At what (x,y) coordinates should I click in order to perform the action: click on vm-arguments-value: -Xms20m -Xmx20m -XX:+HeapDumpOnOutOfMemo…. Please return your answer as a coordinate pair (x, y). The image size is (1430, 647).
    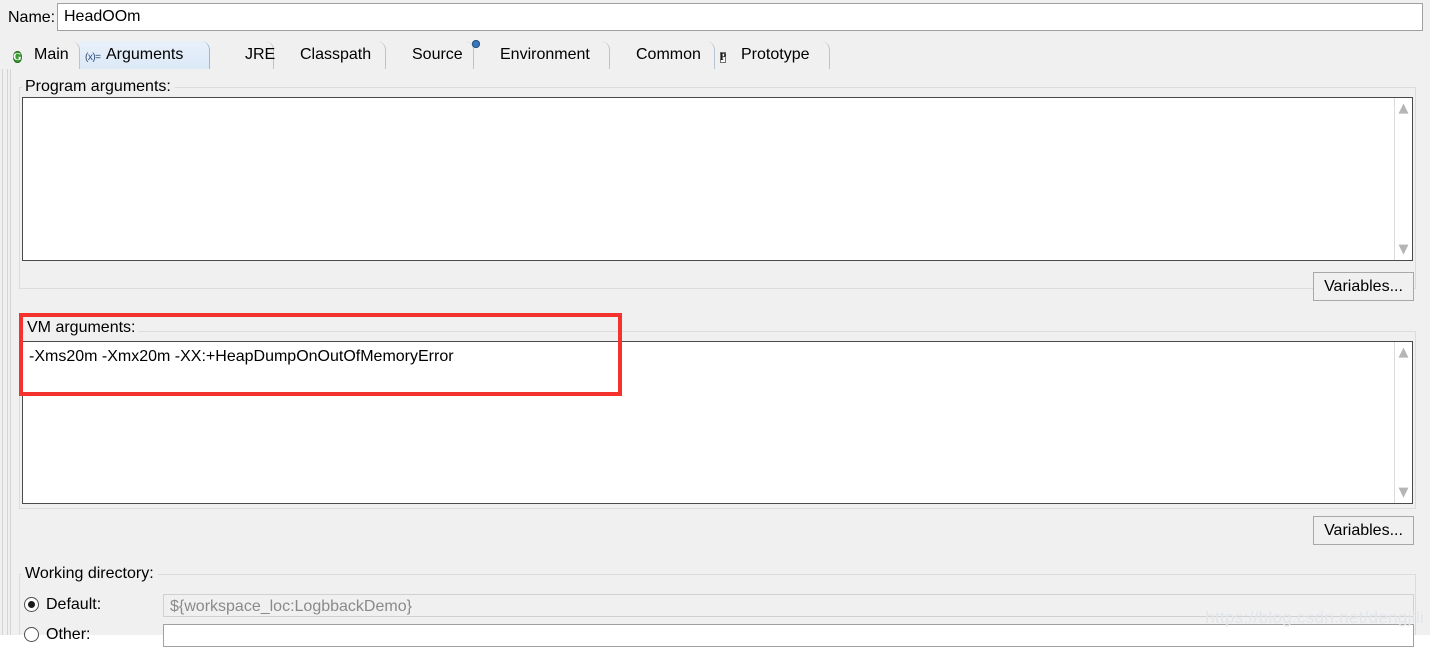
    Looking at the image, I should click on (241, 356).